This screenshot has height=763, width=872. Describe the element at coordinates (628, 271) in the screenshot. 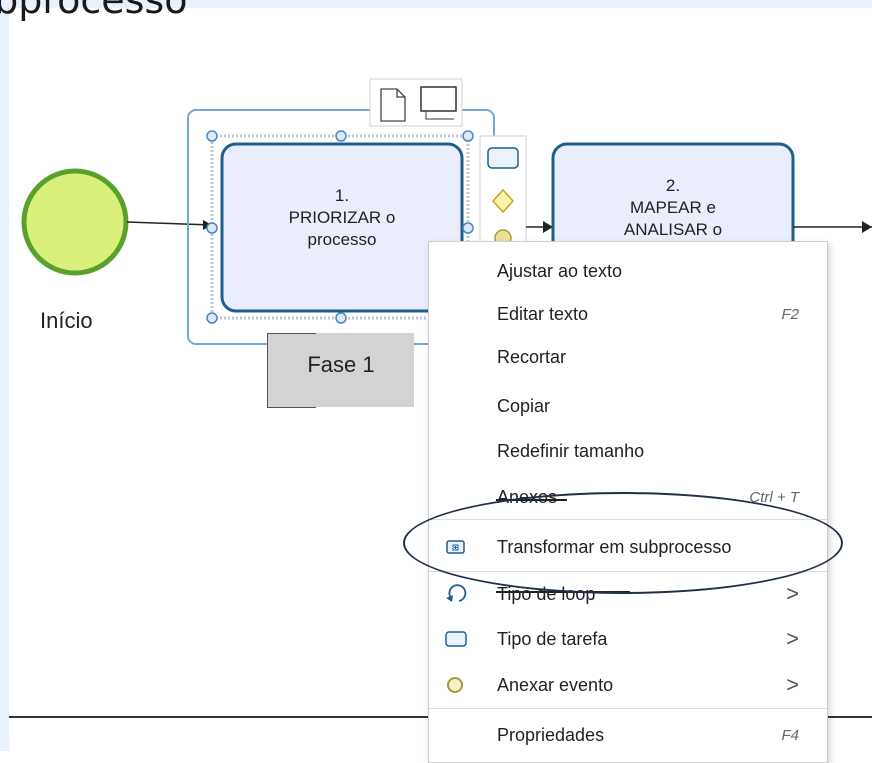

I see `menu-item-ajustar-ao-texto: Ajustar ao texto` at that location.